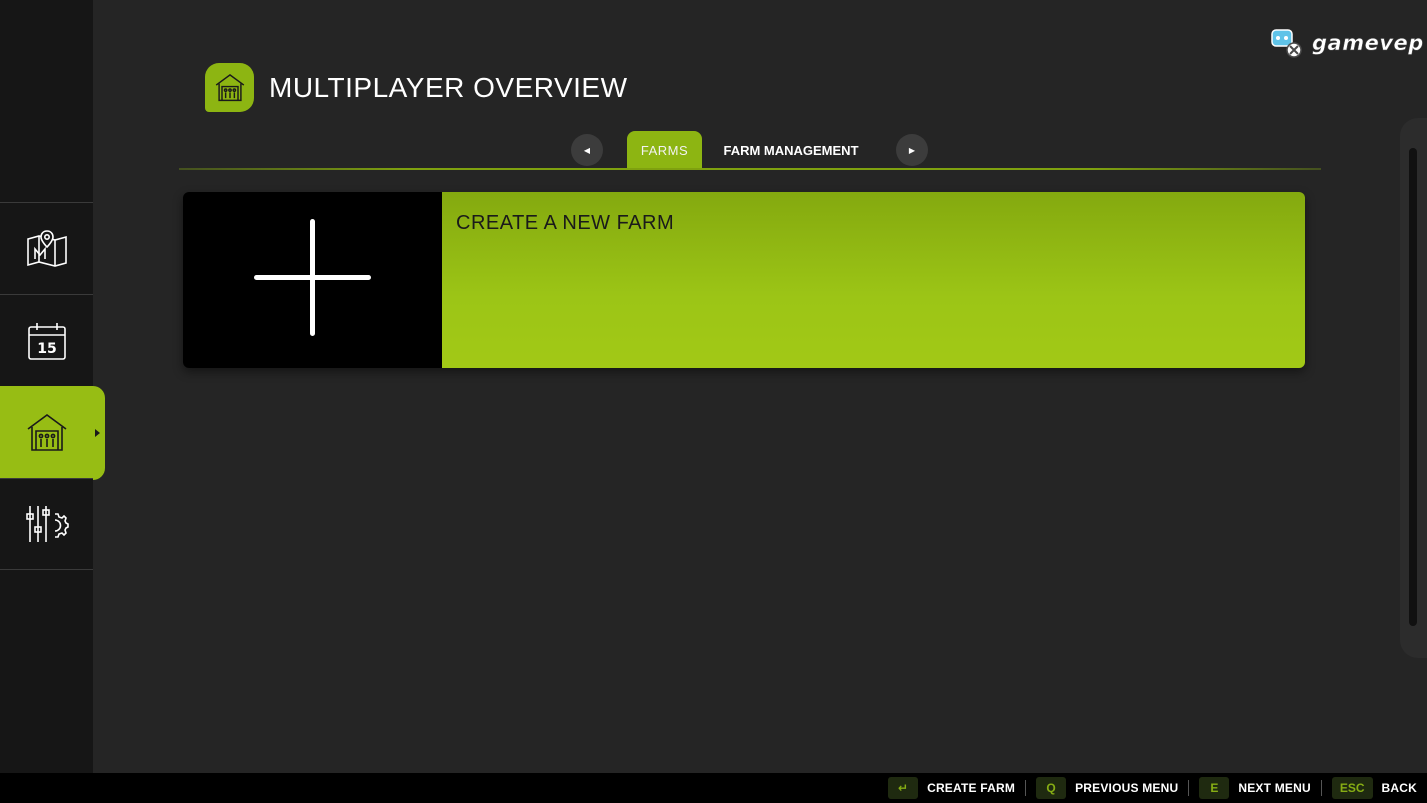 Image resolution: width=1427 pixels, height=803 pixels. What do you see at coordinates (565, 223) in the screenshot?
I see `farm-card-title: CREATE A NEW FARM` at bounding box center [565, 223].